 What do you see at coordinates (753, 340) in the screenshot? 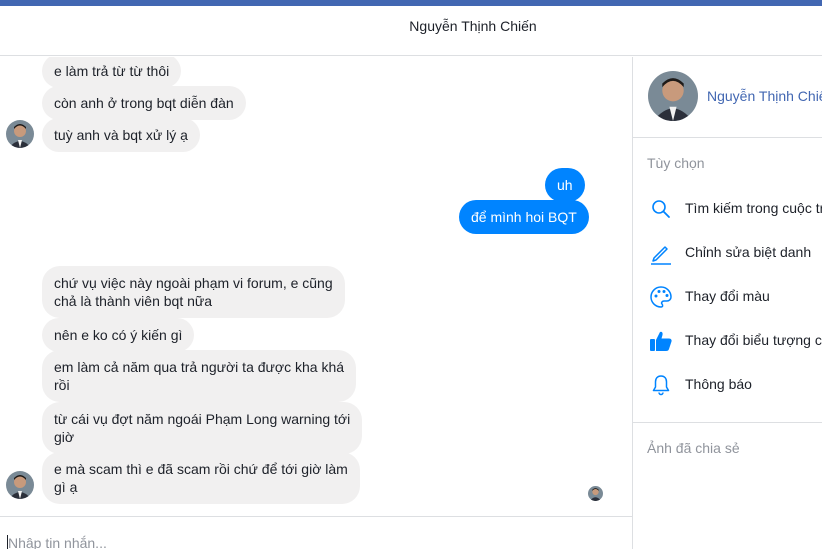
I see `option-label: Thay đổi biểu tượng cảm xúc` at bounding box center [753, 340].